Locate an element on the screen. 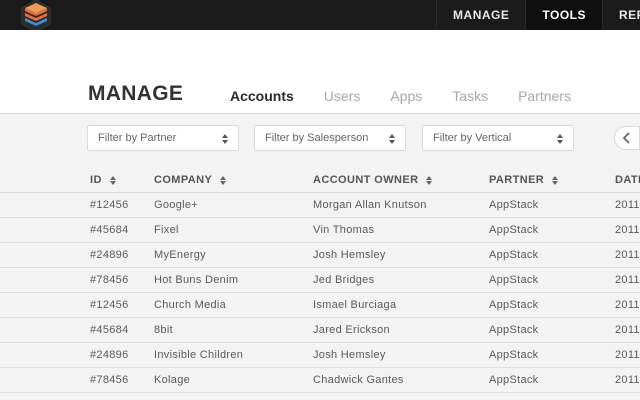 The height and width of the screenshot is (400, 640). topnav-manage: MANAGE is located at coordinates (480, 15).